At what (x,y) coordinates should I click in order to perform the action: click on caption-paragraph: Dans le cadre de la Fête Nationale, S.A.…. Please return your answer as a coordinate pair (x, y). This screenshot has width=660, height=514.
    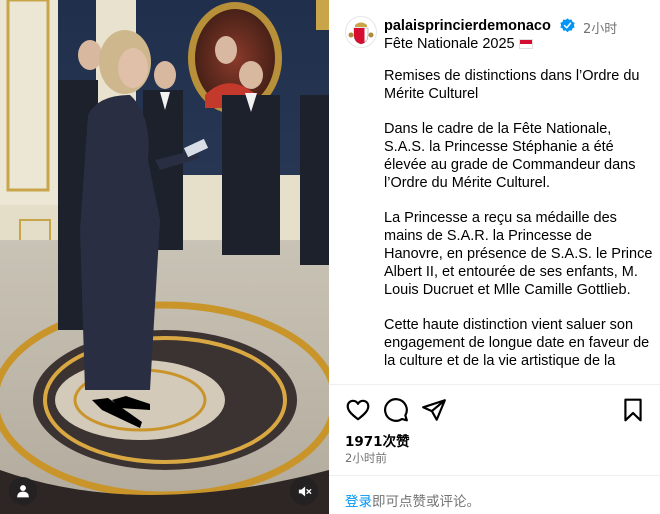
    Looking at the image, I should click on (510, 156).